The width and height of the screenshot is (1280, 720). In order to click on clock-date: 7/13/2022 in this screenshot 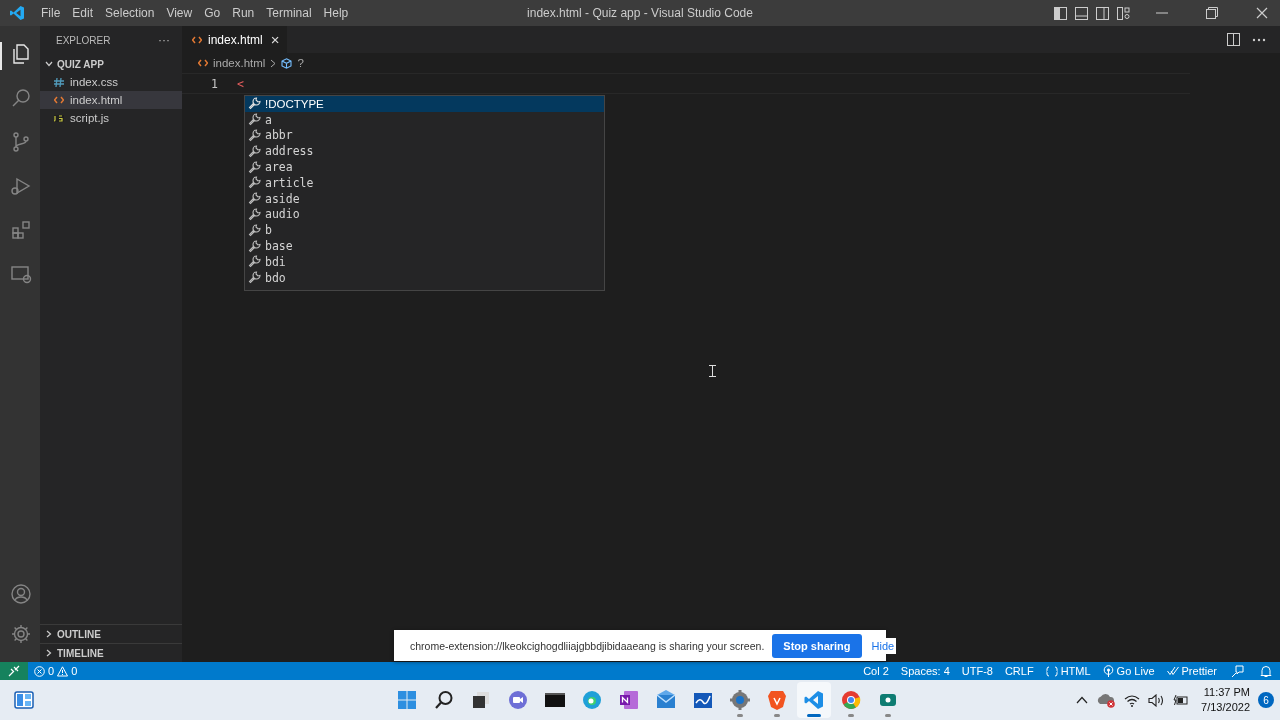, I will do `click(1225, 707)`.